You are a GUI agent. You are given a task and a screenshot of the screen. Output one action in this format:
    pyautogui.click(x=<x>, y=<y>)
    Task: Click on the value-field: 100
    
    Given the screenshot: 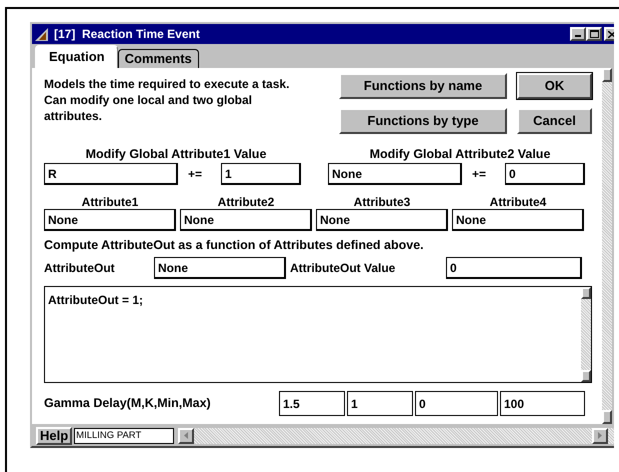 What is the action you would take?
    pyautogui.click(x=542, y=403)
    